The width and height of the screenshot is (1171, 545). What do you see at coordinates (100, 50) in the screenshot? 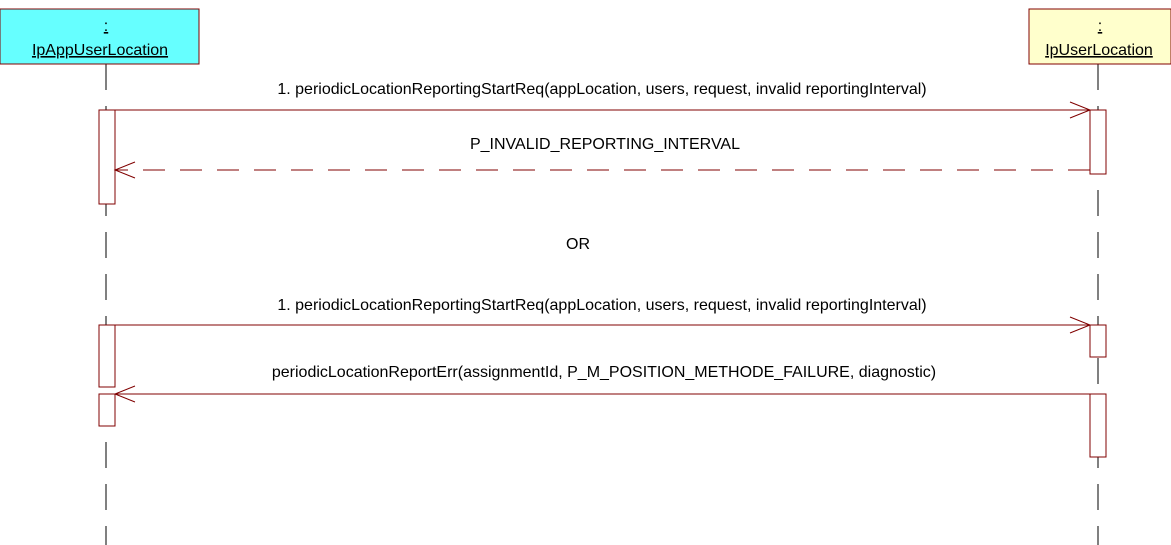
I see `participant-name: IpAppUserLocation` at bounding box center [100, 50].